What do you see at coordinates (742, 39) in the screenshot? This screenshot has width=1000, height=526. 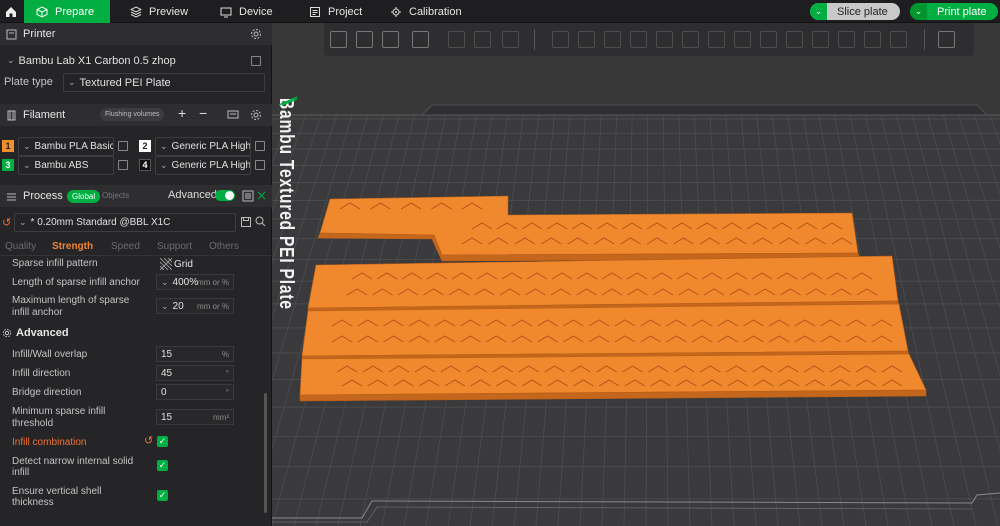 I see `seam-paint-icon` at bounding box center [742, 39].